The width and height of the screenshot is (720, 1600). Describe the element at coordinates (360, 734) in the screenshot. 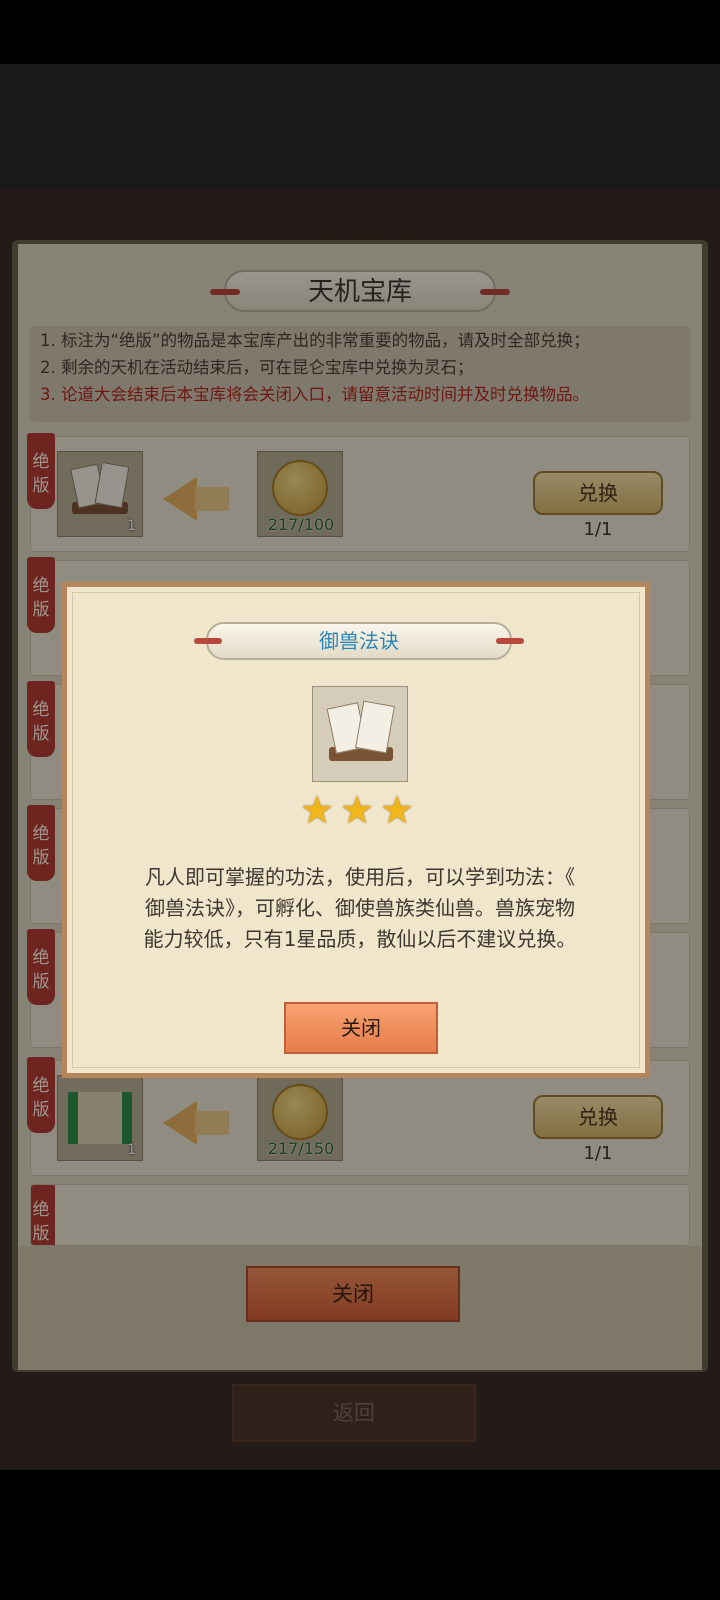

I see `dialog-item-slot` at that location.